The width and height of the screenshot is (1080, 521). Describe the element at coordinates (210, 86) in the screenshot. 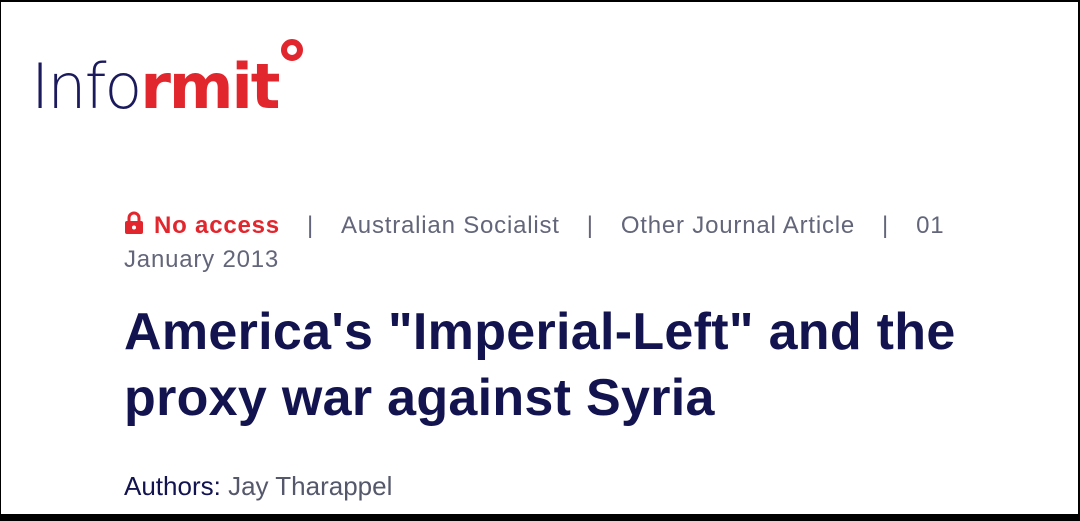

I see `logo-text-rmit: rmit` at that location.